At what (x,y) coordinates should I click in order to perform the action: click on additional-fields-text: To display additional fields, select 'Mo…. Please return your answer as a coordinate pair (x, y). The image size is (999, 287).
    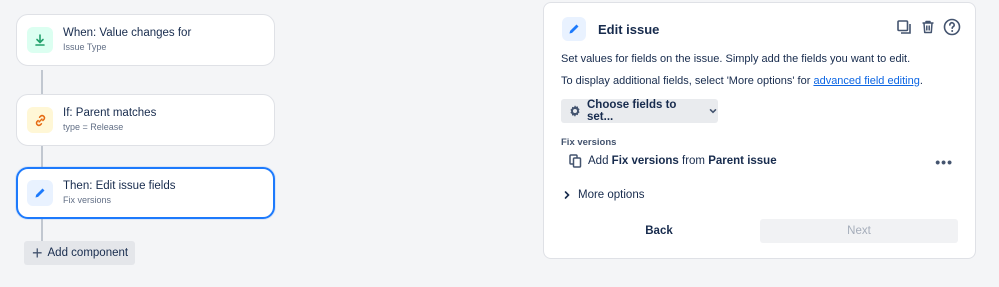
    Looking at the image, I should click on (742, 81).